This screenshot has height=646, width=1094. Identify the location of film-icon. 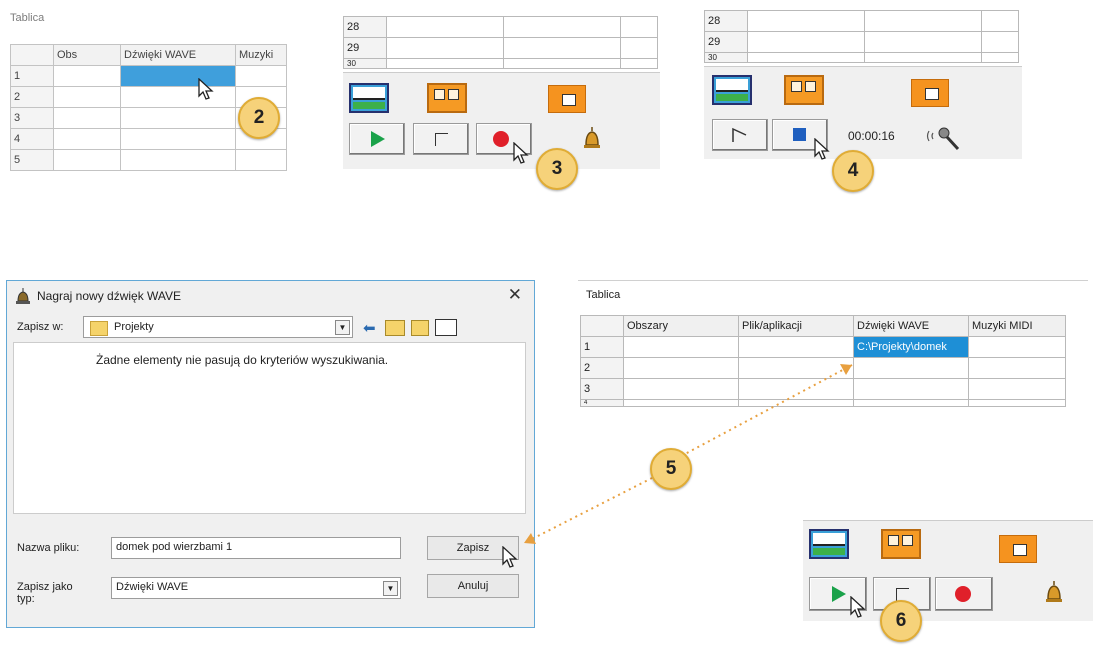
(829, 544).